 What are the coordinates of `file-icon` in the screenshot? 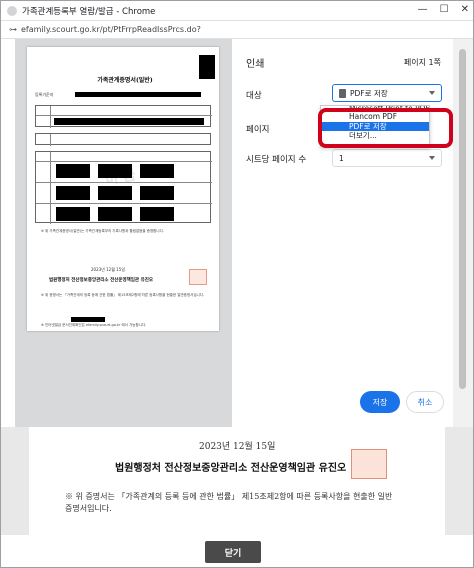 It's located at (342, 93).